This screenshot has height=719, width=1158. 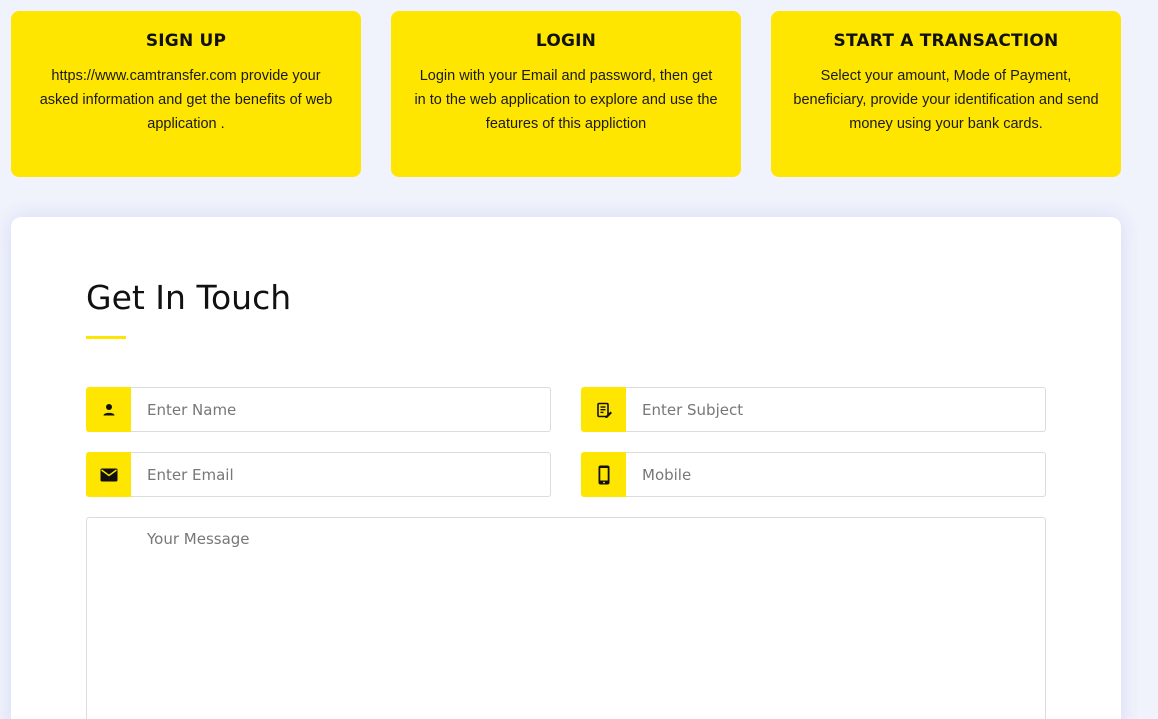 I want to click on envelope-icon, so click(x=108, y=474).